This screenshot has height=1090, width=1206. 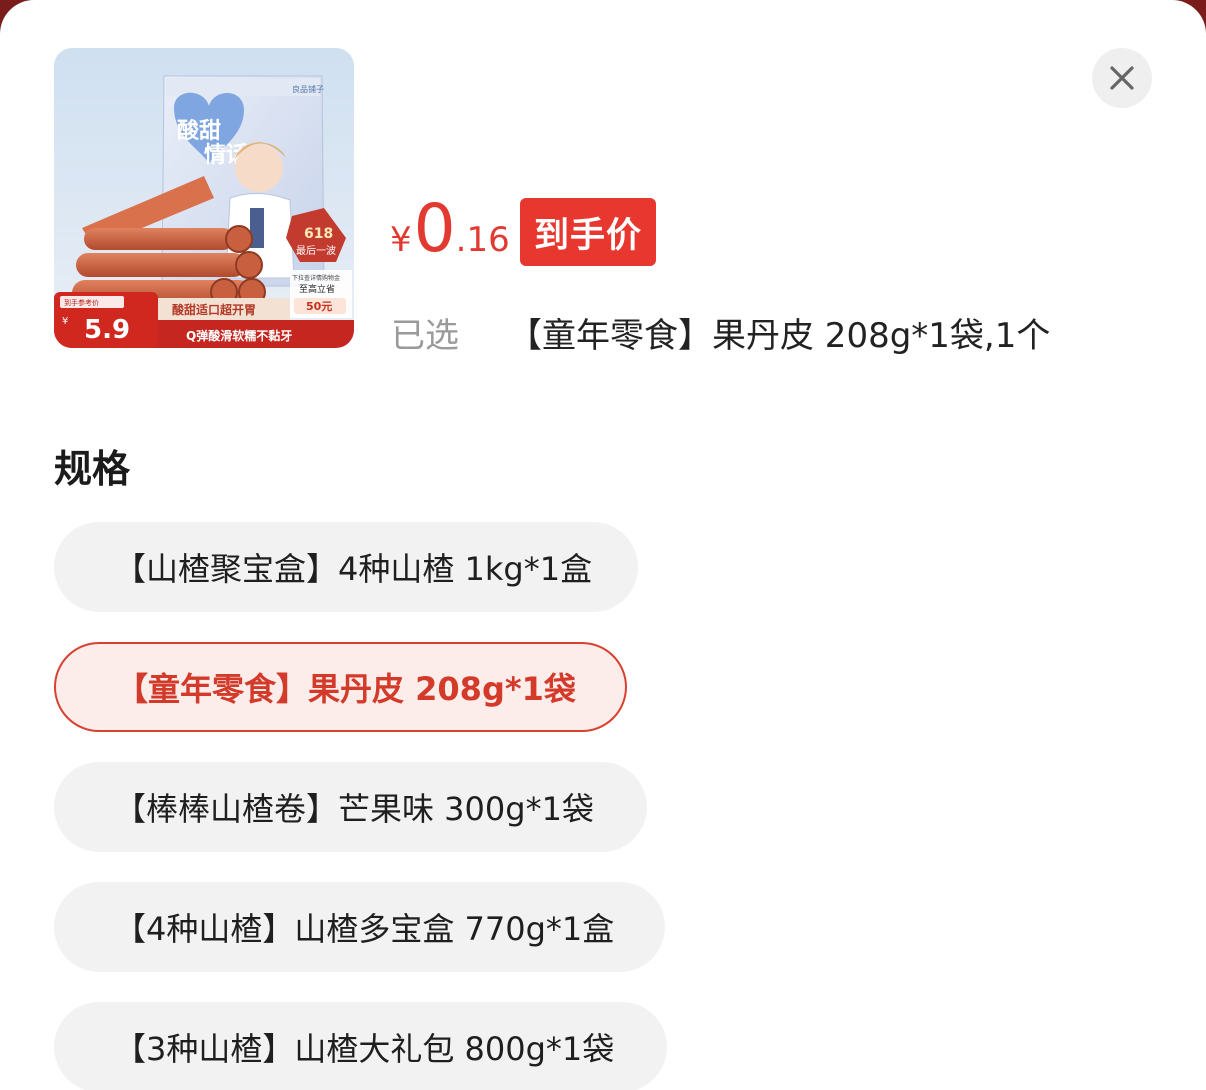 I want to click on spec-option-label: 【童年零食】果丹皮 208g*1袋, so click(x=346, y=689).